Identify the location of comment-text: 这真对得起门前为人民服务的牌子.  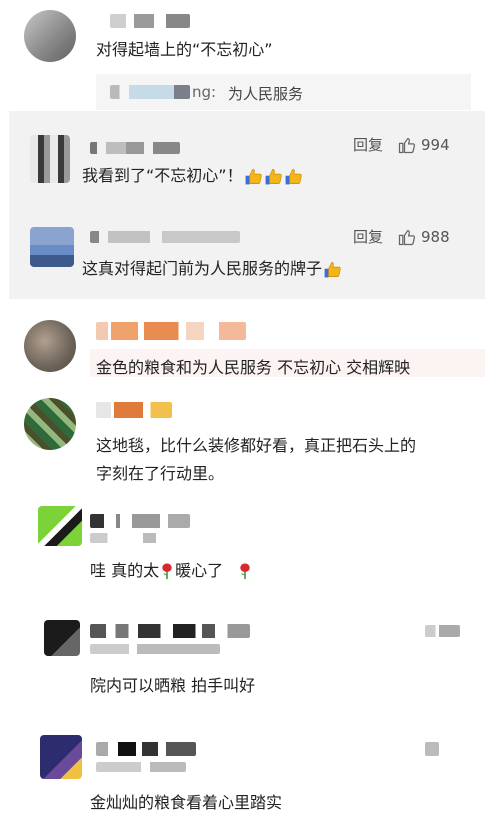
(212, 267).